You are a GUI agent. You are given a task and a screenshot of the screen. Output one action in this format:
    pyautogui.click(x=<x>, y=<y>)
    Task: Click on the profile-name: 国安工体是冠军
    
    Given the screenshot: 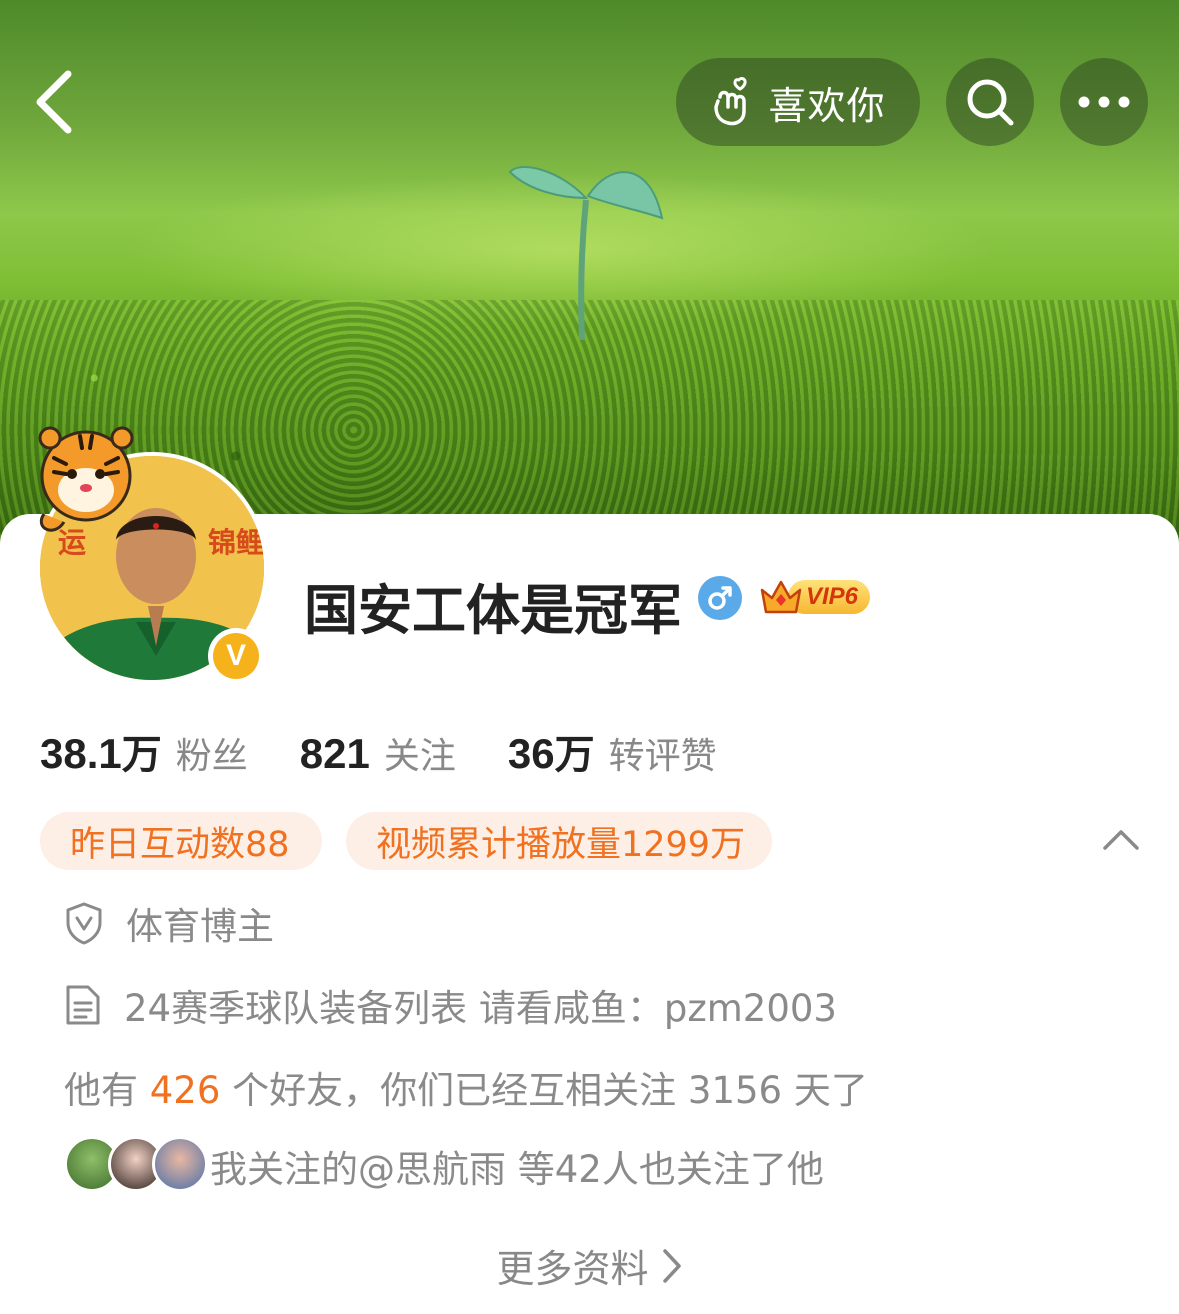 What is the action you would take?
    pyautogui.click(x=493, y=610)
    